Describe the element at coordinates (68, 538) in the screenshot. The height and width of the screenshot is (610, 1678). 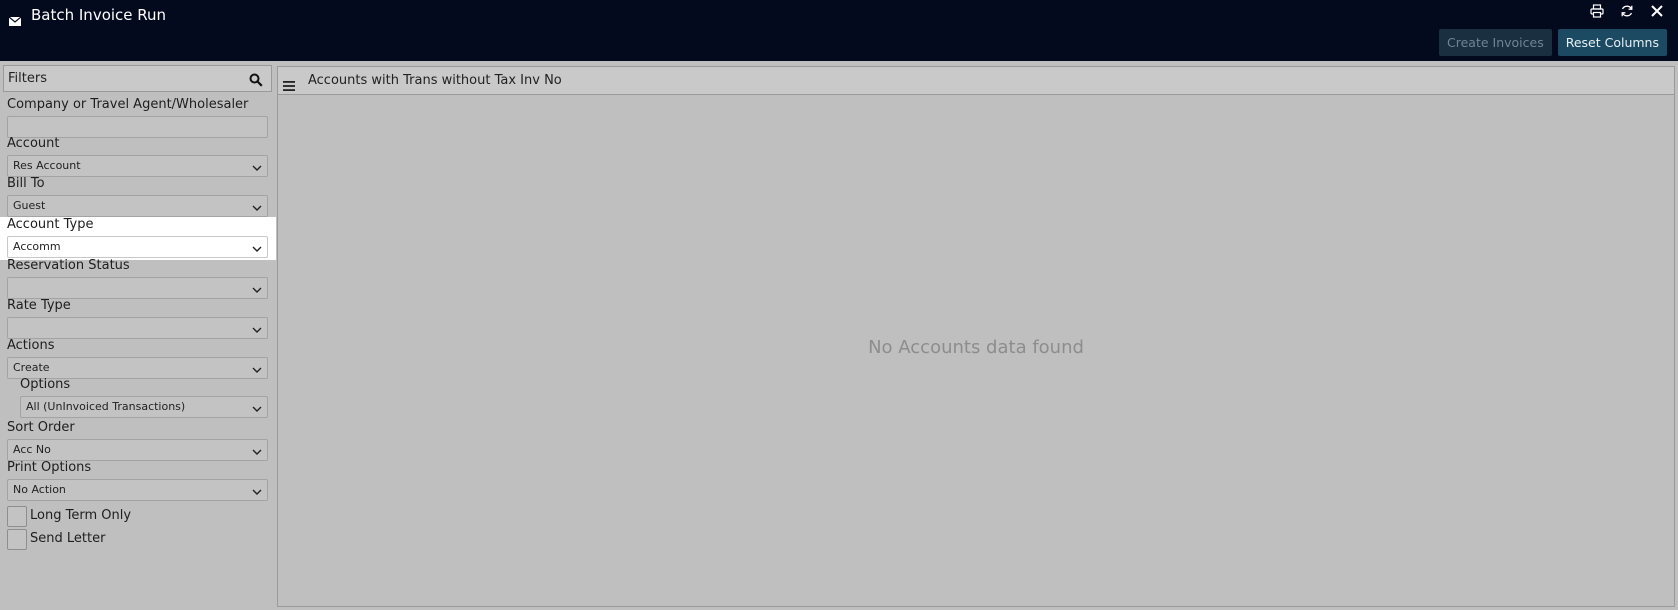
I see `send-letter-label: Send Letter` at that location.